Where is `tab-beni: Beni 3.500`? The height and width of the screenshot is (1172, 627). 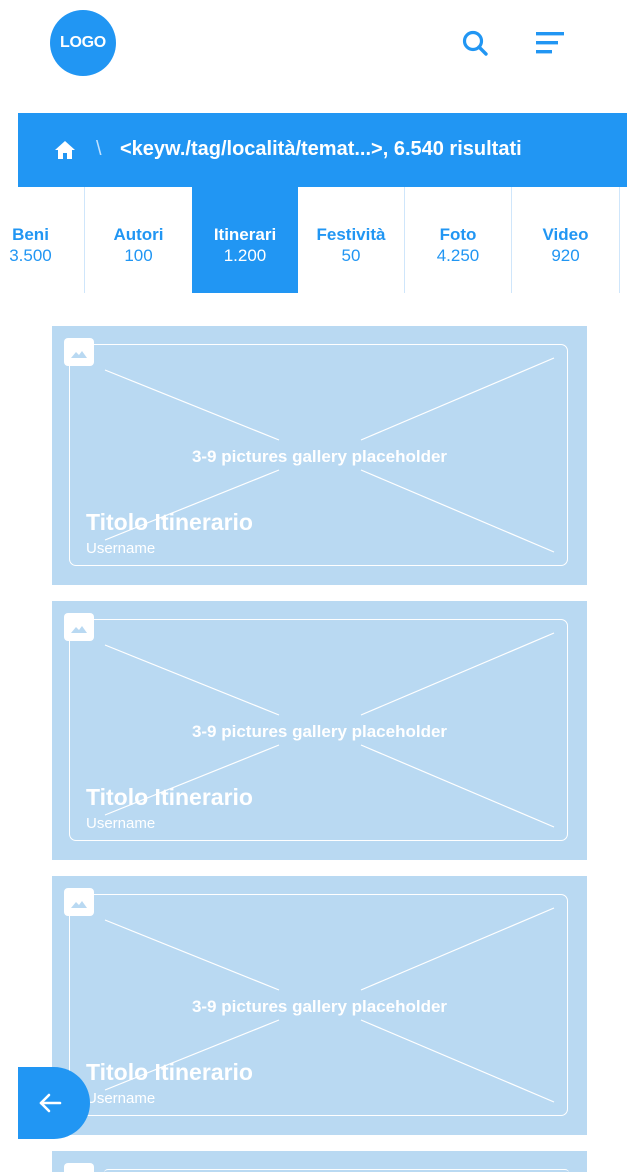
tab-beni: Beni 3.500 is located at coordinates (42, 240).